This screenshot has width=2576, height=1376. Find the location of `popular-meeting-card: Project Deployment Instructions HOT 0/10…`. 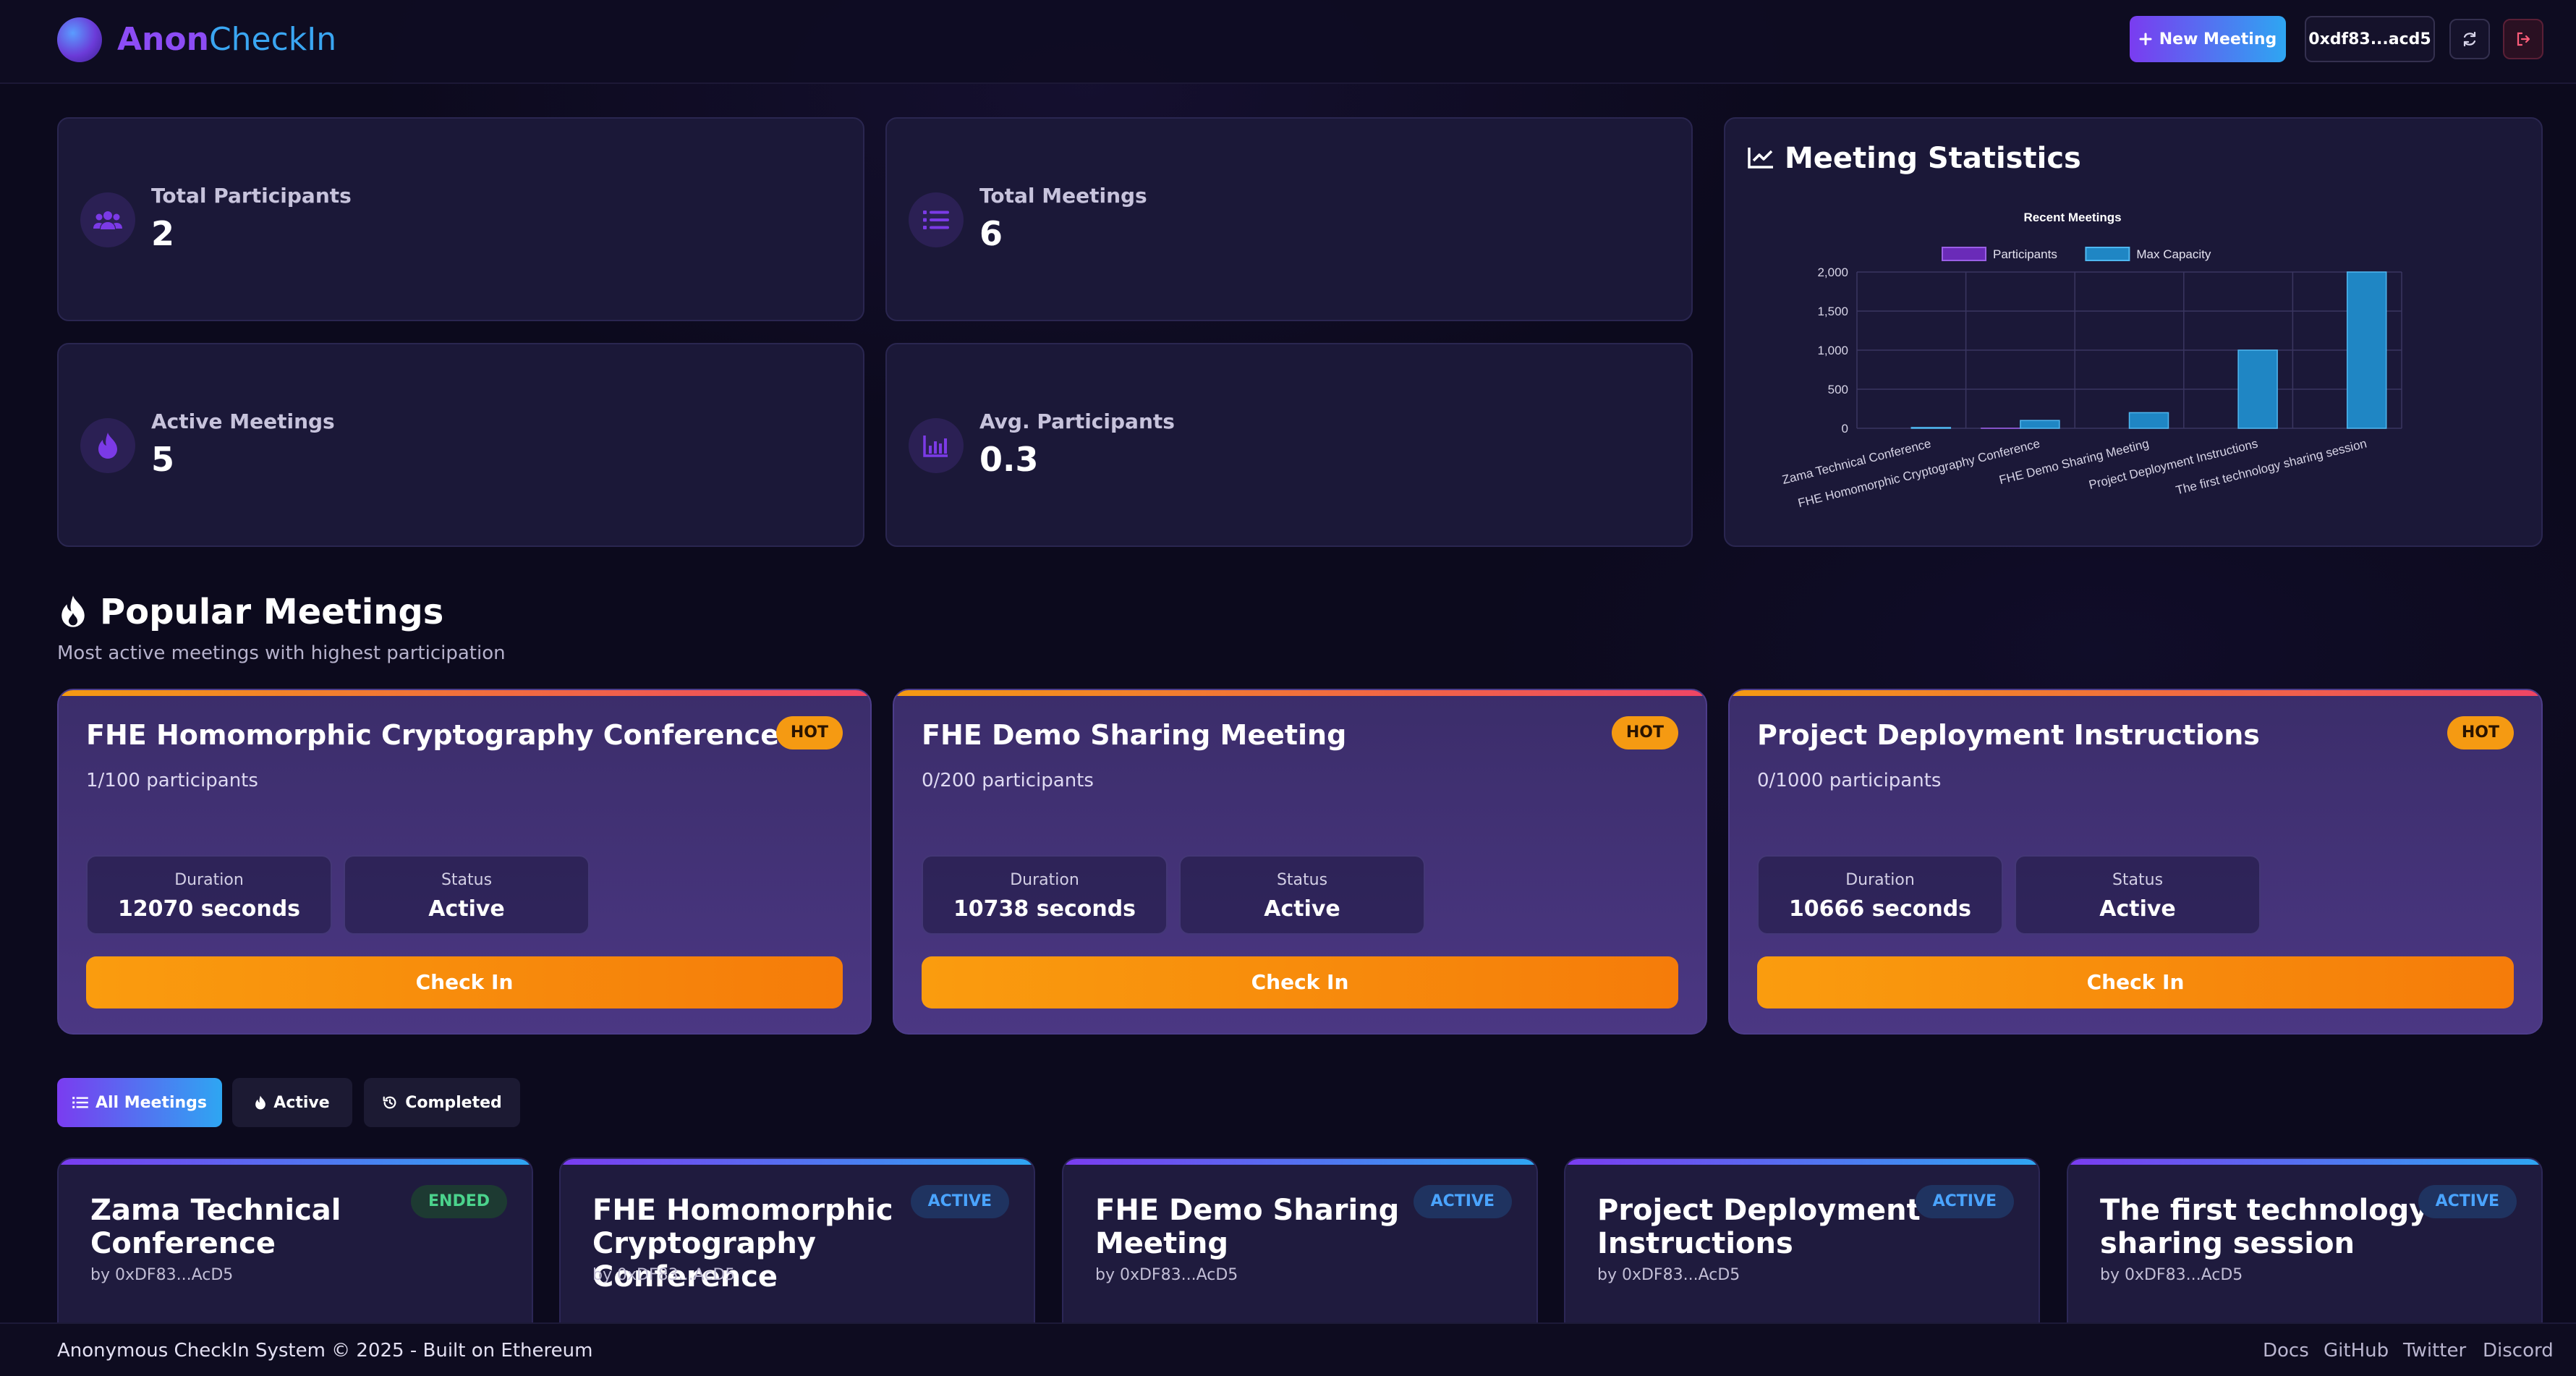

popular-meeting-card: Project Deployment Instructions HOT 0/10… is located at coordinates (2135, 862).